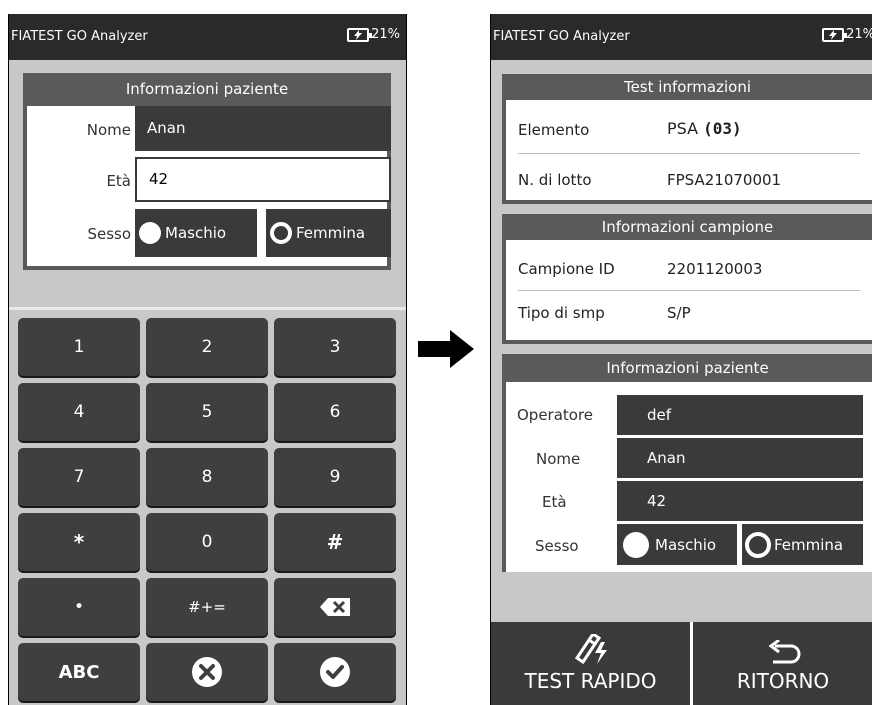 The image size is (872, 705). What do you see at coordinates (109, 234) in the screenshot?
I see `sex-label: Sesso` at bounding box center [109, 234].